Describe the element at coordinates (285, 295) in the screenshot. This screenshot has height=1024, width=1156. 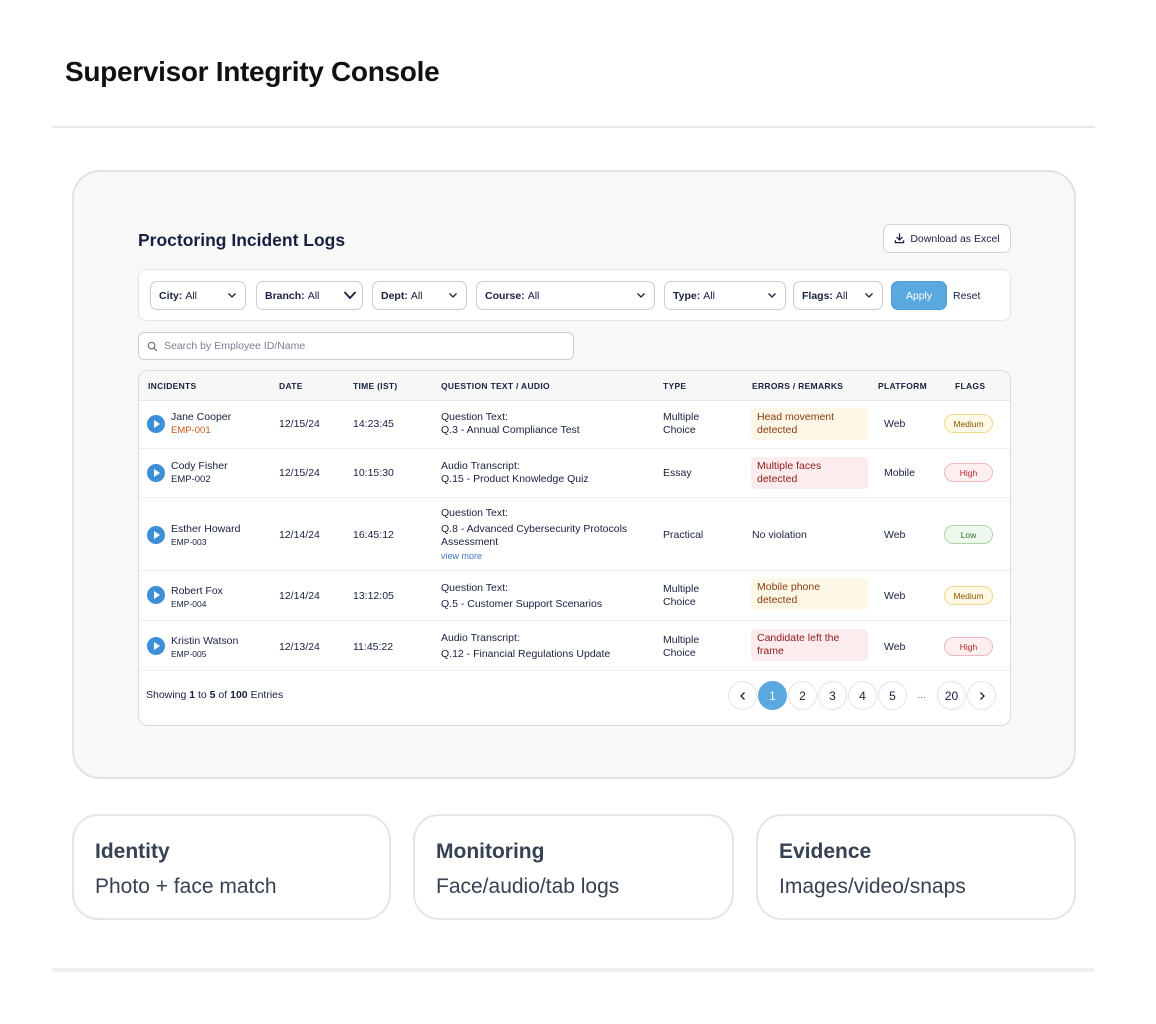
I see `branch-filter-key: Branch:` at that location.